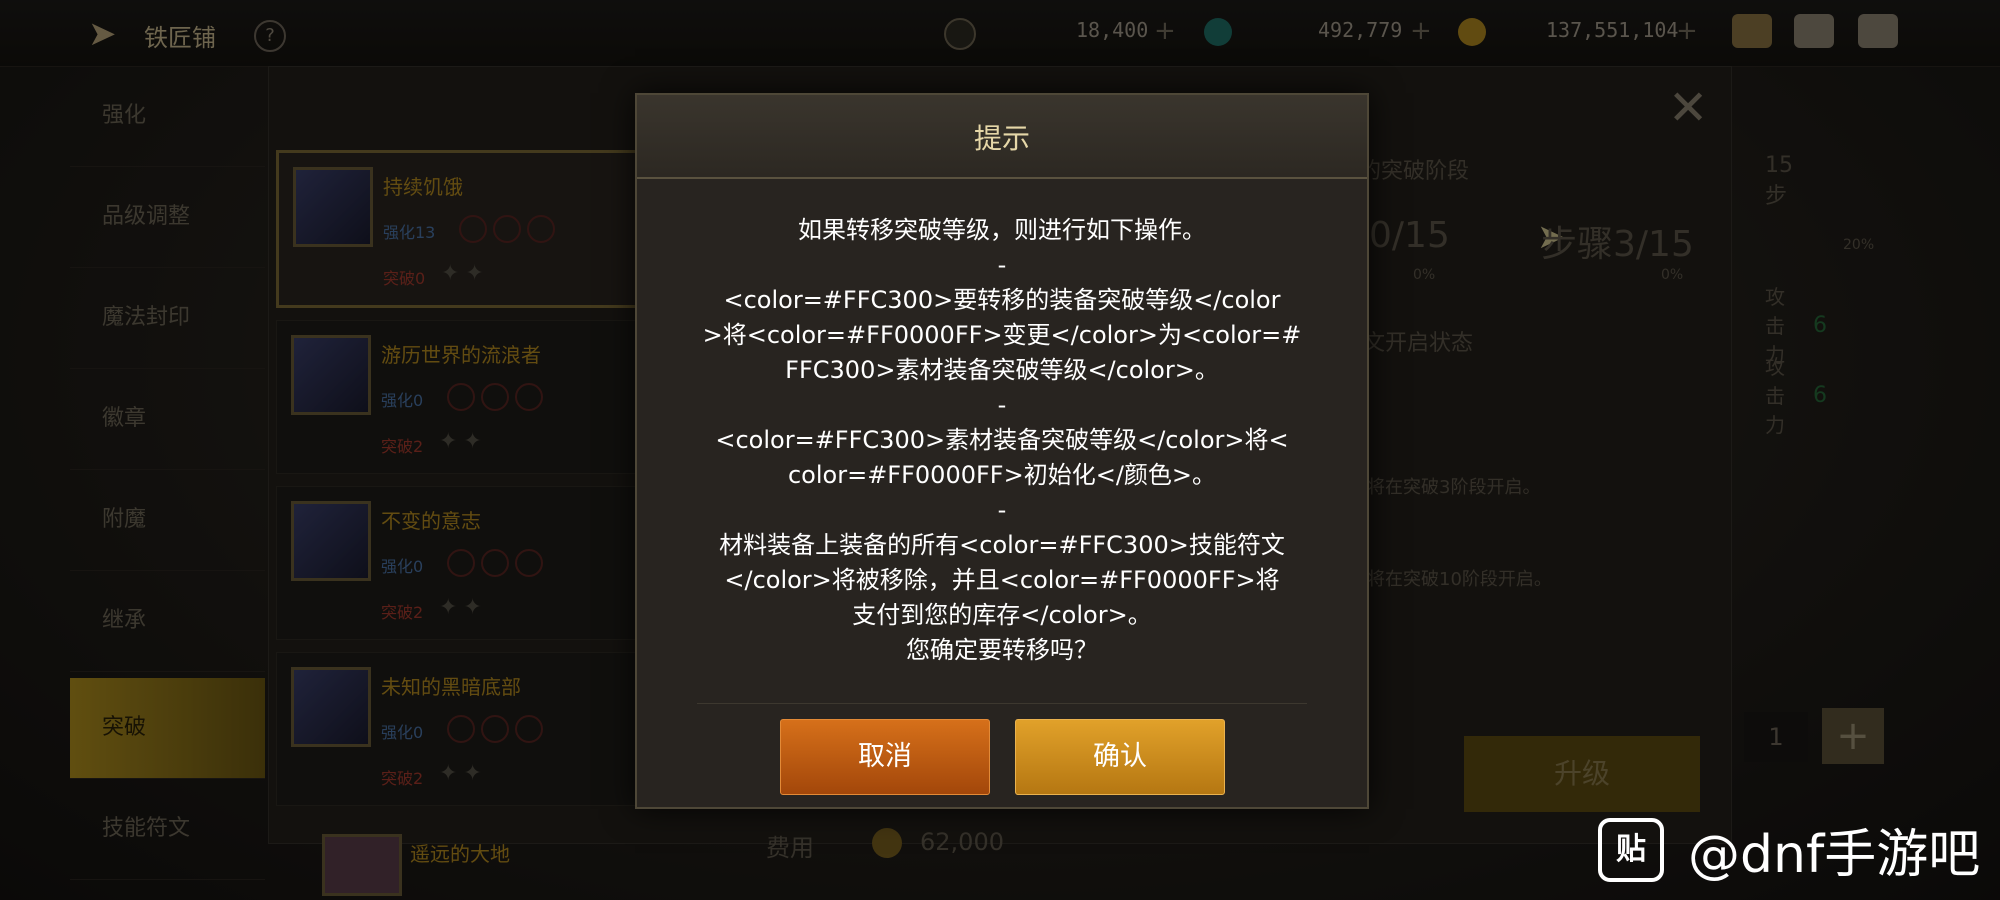  What do you see at coordinates (1002, 370) in the screenshot?
I see `message-line: FFC300>素材装备突破等级</color>。` at bounding box center [1002, 370].